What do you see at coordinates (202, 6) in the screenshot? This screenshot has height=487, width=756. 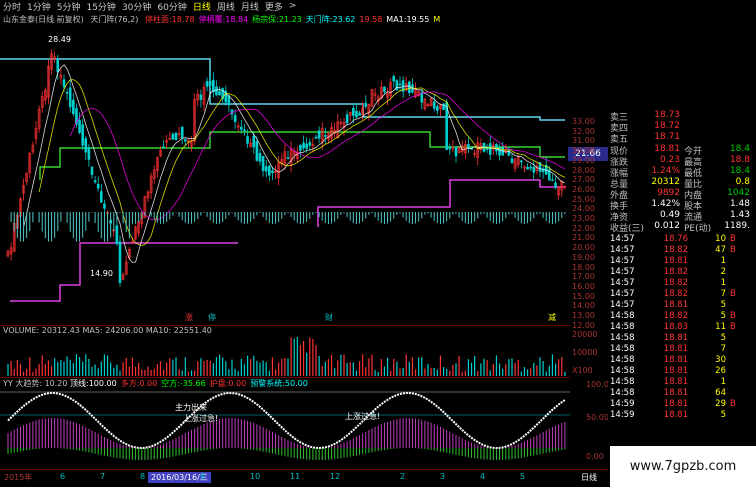 I see `tf-tab-daily: 日线` at bounding box center [202, 6].